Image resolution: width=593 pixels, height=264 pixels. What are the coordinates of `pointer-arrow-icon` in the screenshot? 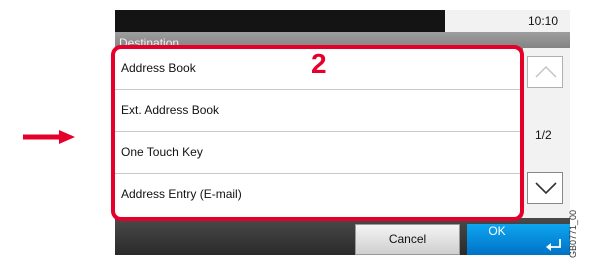 It's located at (49, 137).